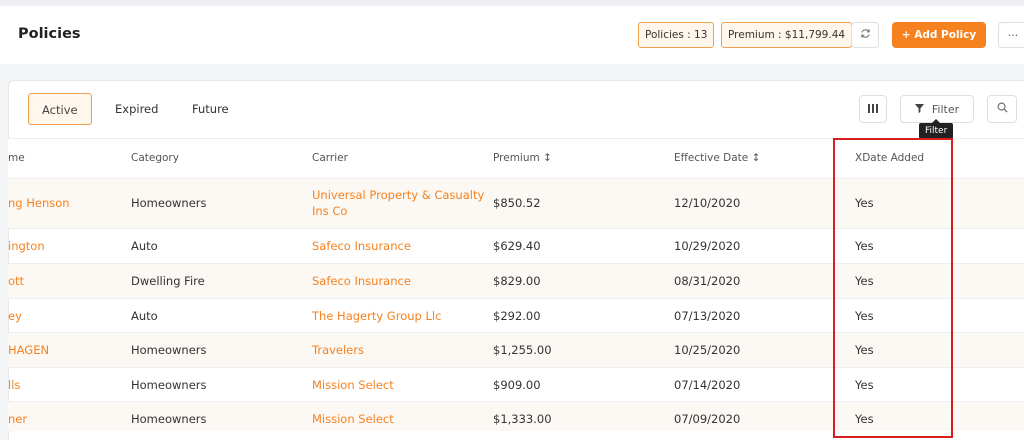  I want to click on premium-total-badge: Premium : $11,799.44, so click(787, 35).